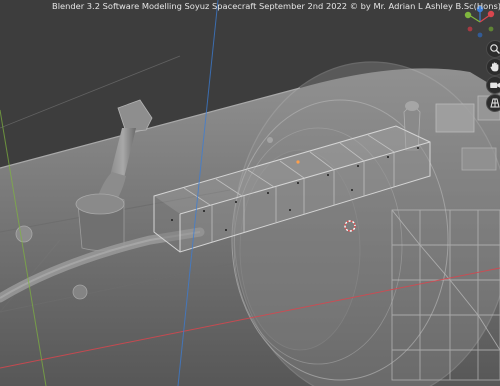  I want to click on perspective-toggle, so click(493, 103).